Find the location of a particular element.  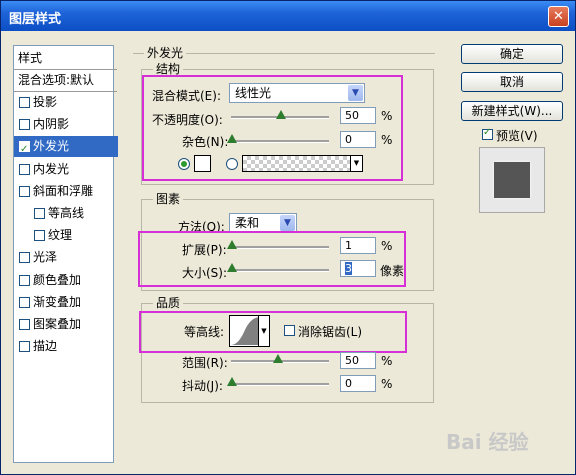

jitter-slider-thumb is located at coordinates (232, 381).